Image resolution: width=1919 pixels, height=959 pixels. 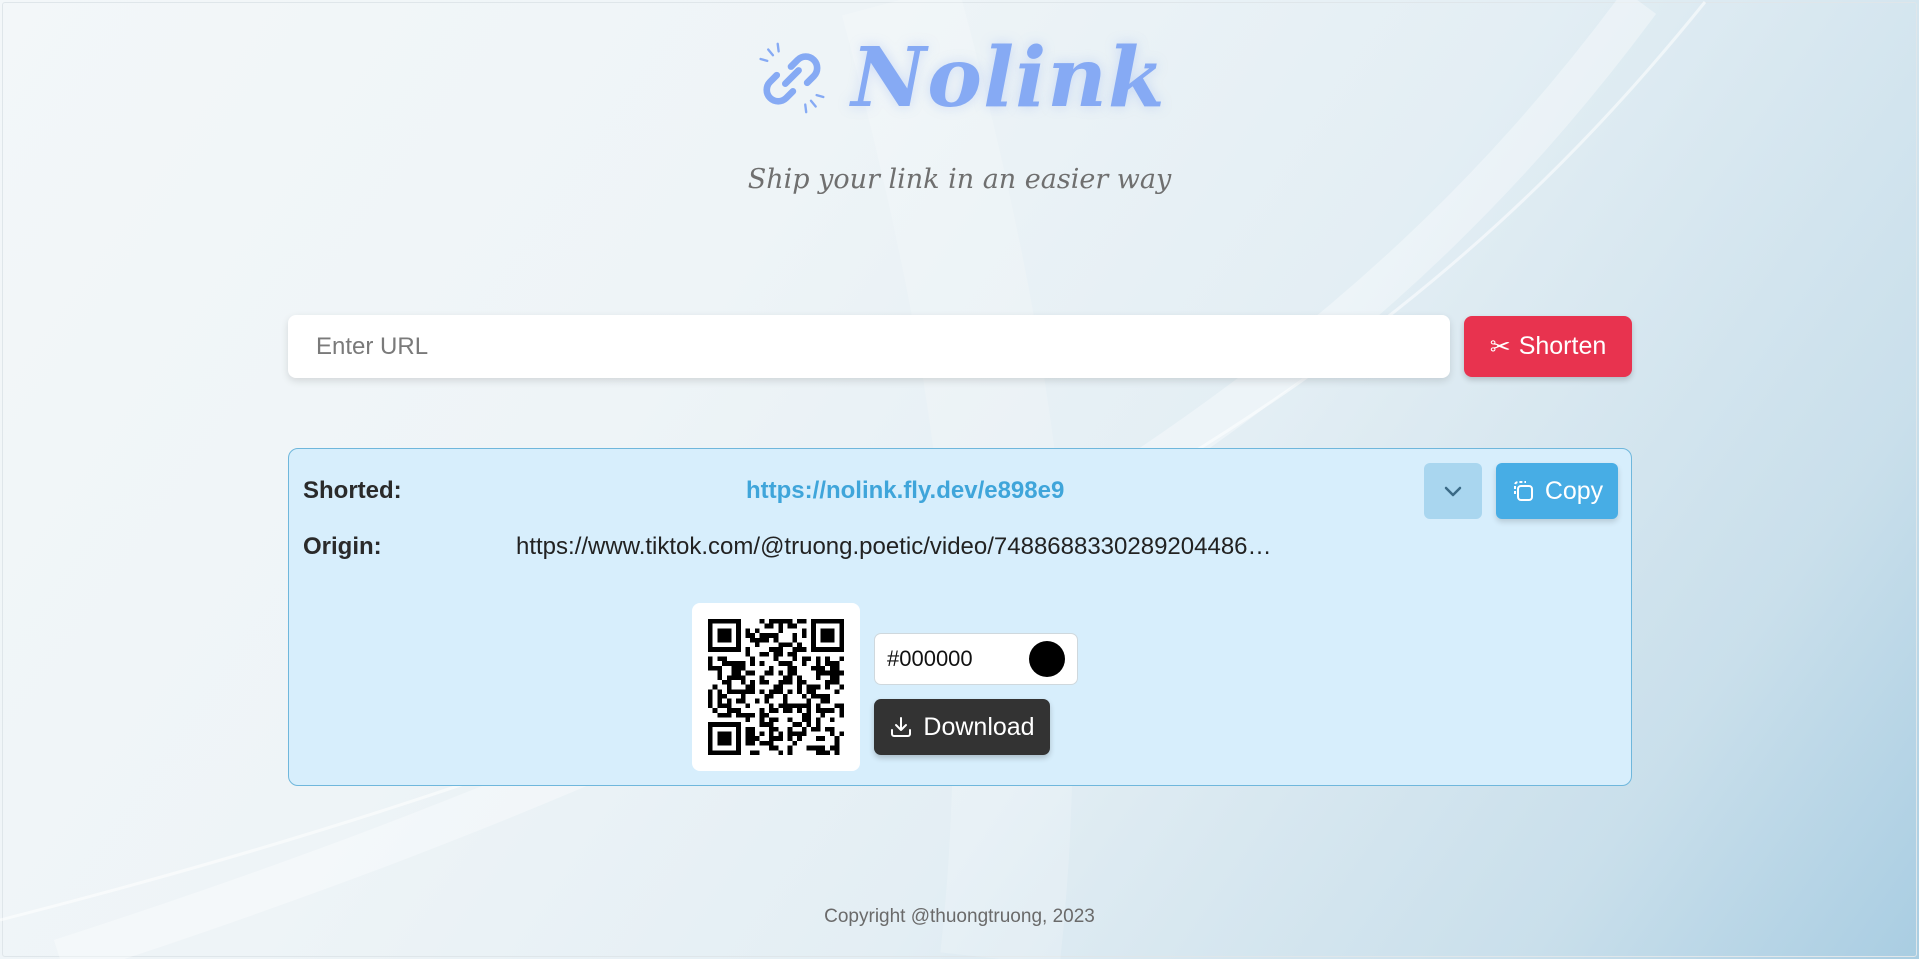 I want to click on copy-icon, so click(x=1523, y=491).